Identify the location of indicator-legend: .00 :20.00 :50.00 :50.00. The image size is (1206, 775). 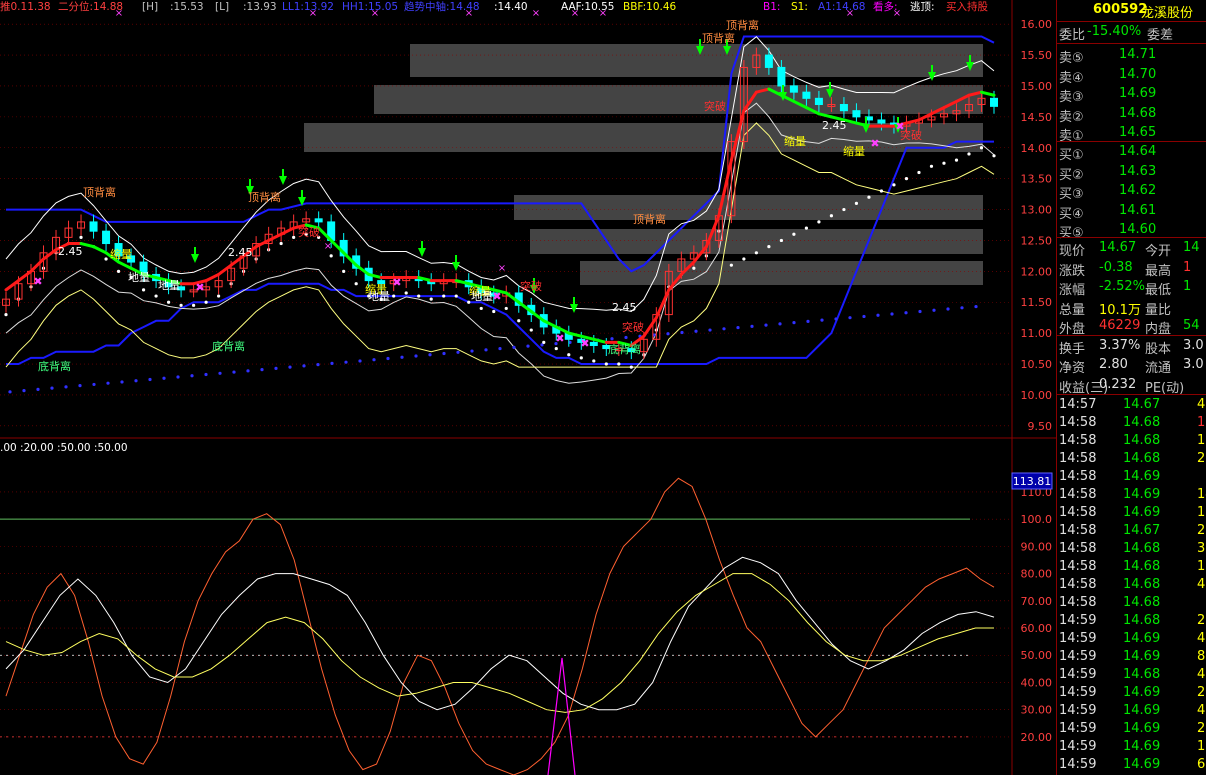
(64, 448).